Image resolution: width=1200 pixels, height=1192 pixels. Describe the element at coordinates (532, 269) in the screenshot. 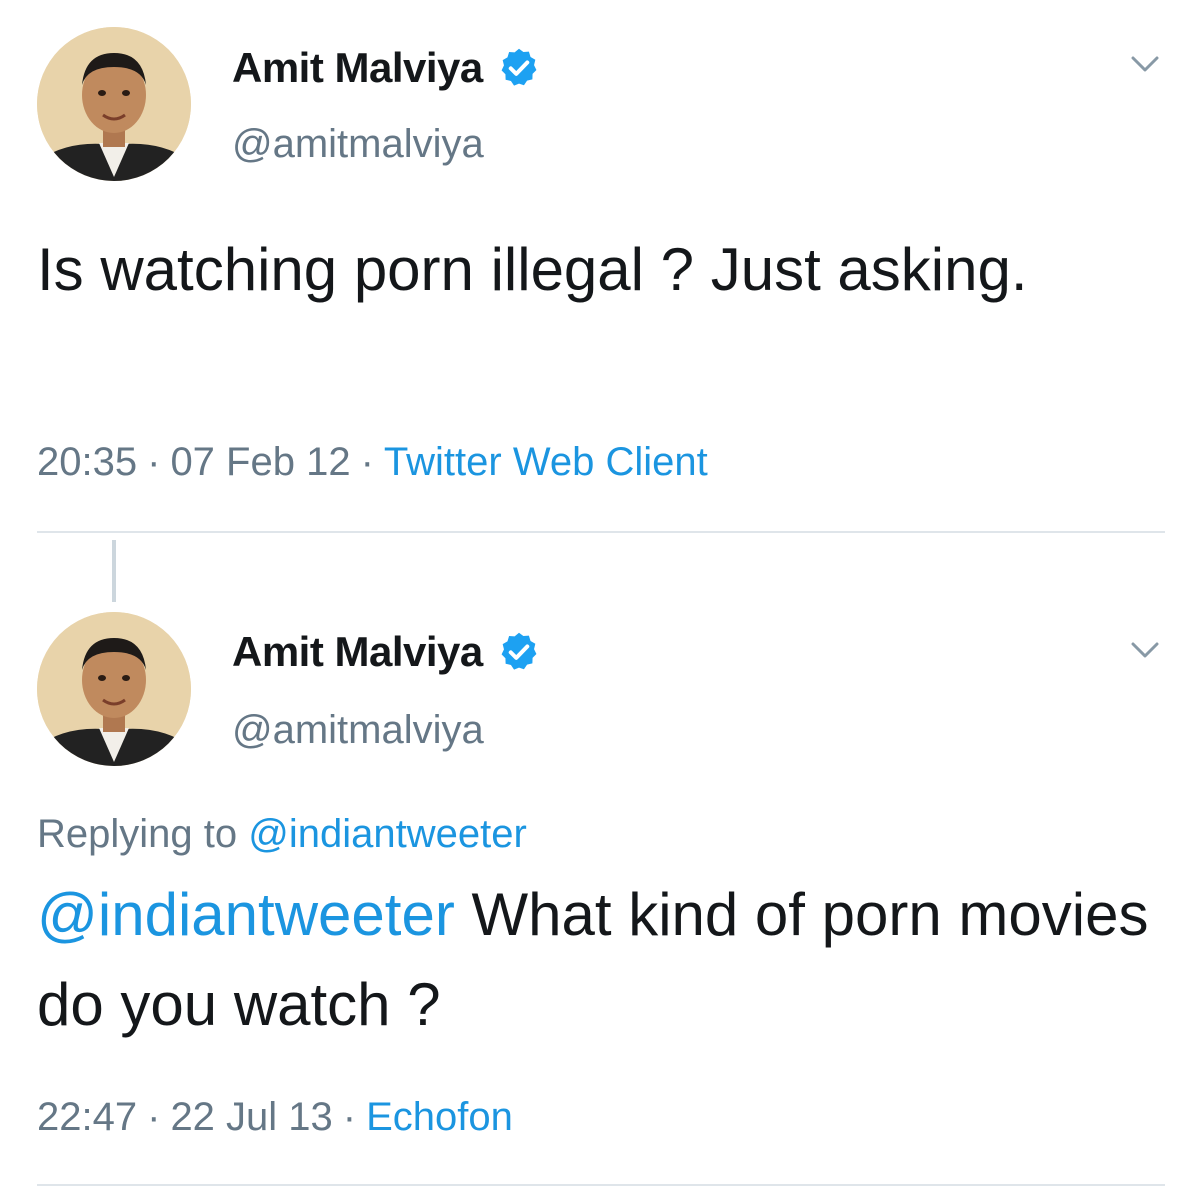

I see `tweet-text: Is watching porn illegal ? Just asking.` at that location.